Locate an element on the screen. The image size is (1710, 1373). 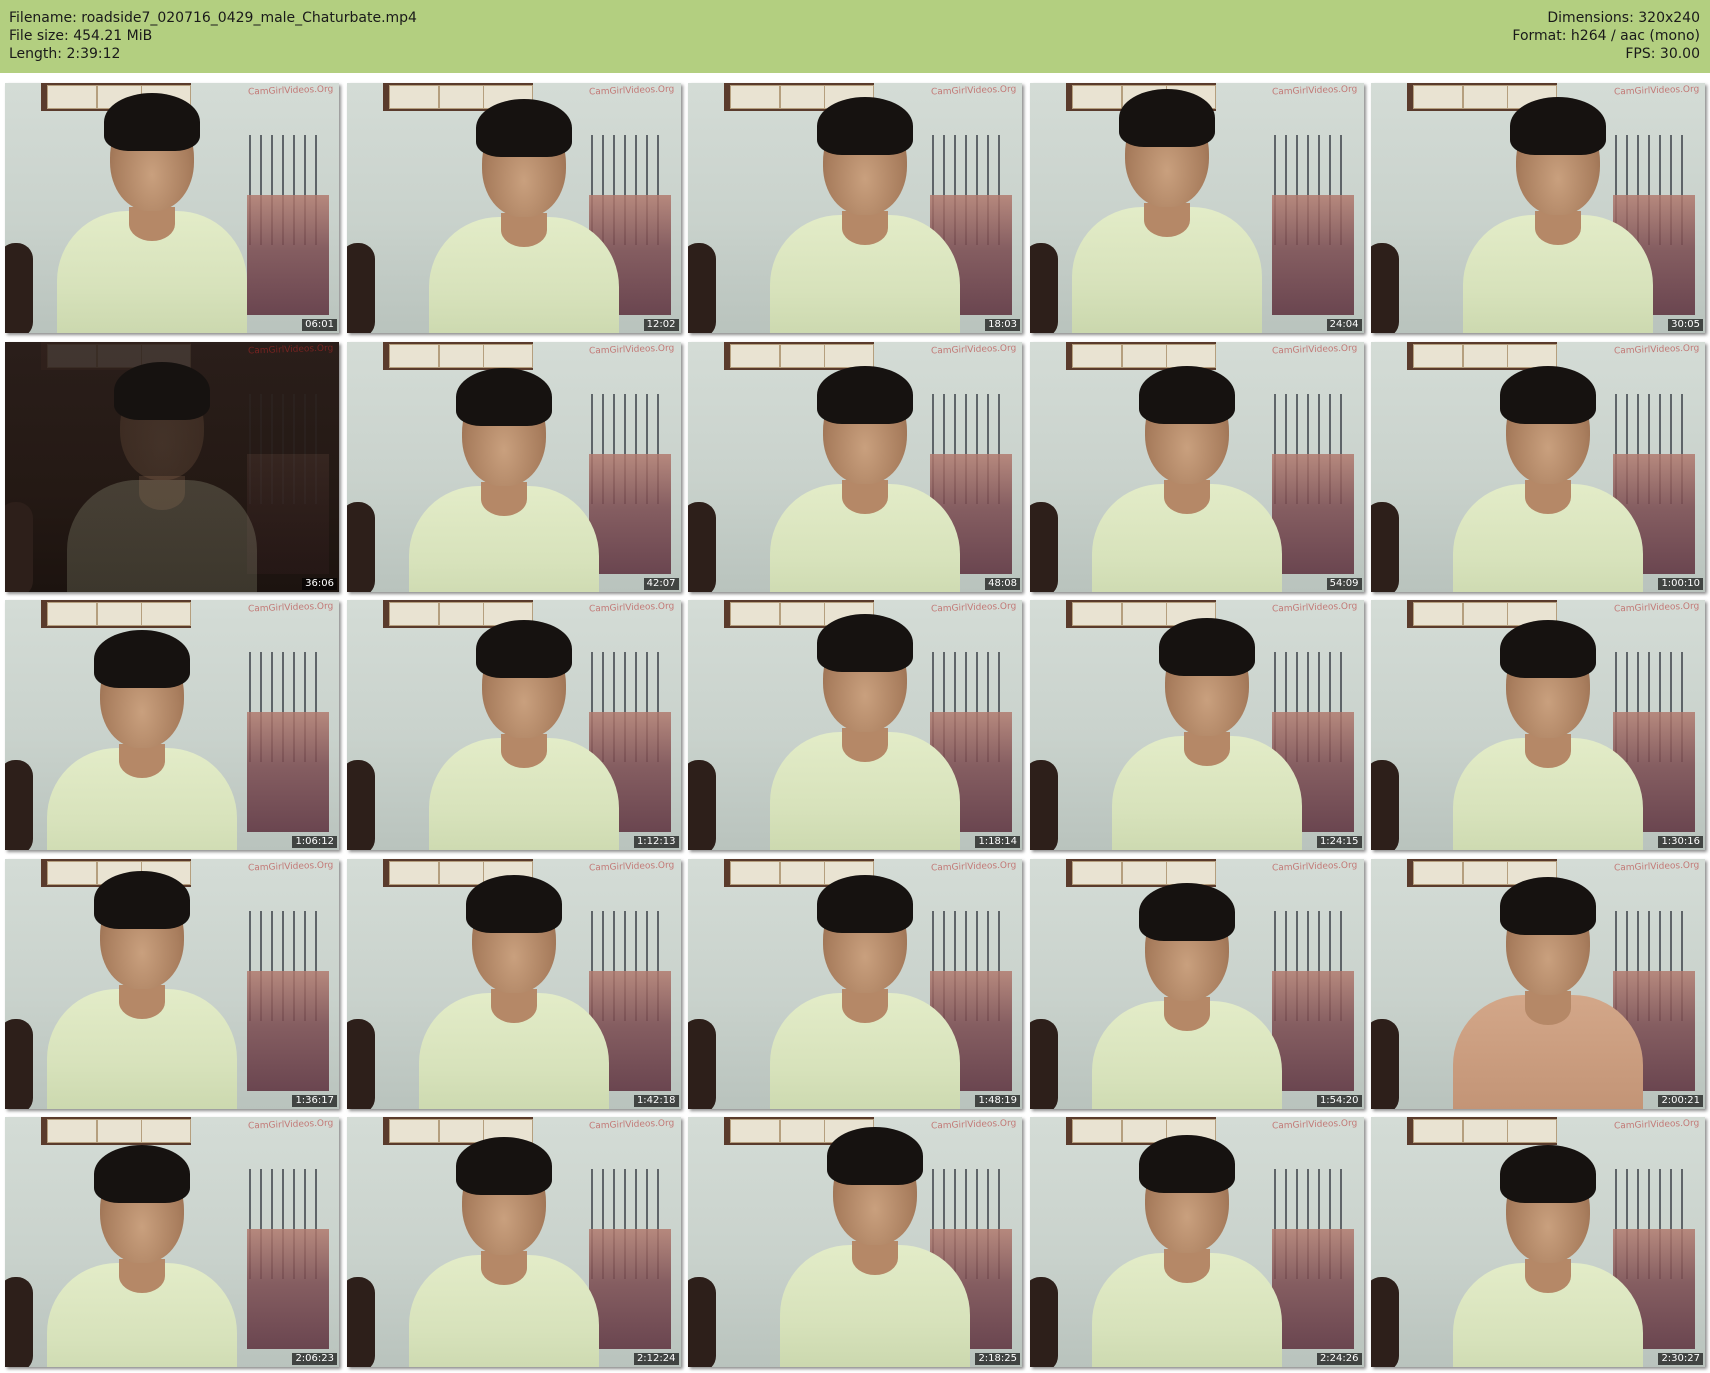
video-thumbnail: CamGirlVideos.Org 12:02 is located at coordinates (513, 208).